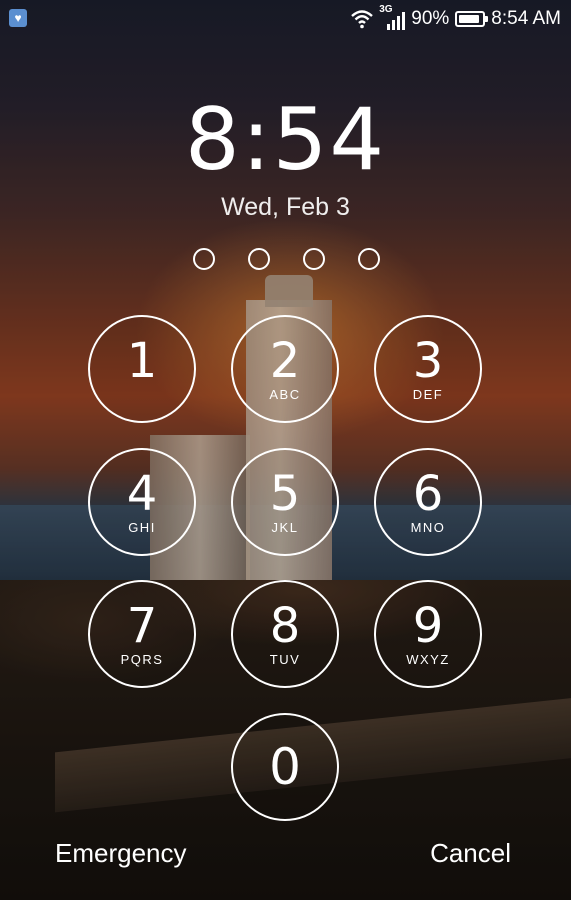 The width and height of the screenshot is (571, 900). I want to click on key-digit: 0, so click(285, 767).